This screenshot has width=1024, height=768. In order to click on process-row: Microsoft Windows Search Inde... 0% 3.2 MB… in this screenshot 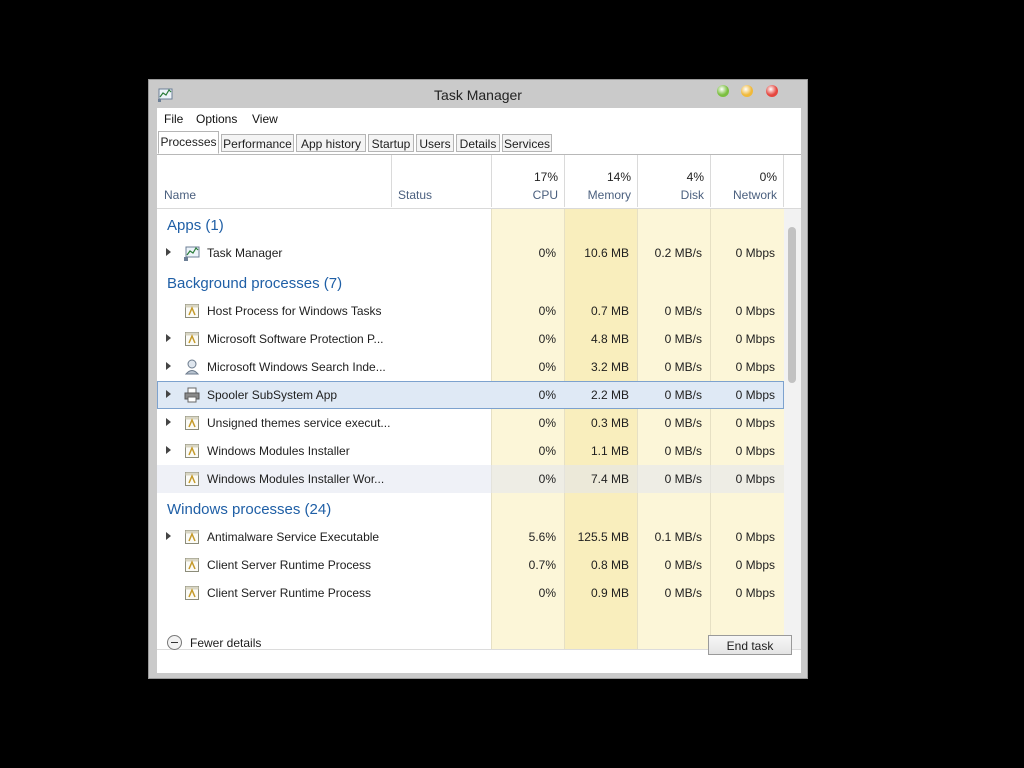, I will do `click(470, 367)`.